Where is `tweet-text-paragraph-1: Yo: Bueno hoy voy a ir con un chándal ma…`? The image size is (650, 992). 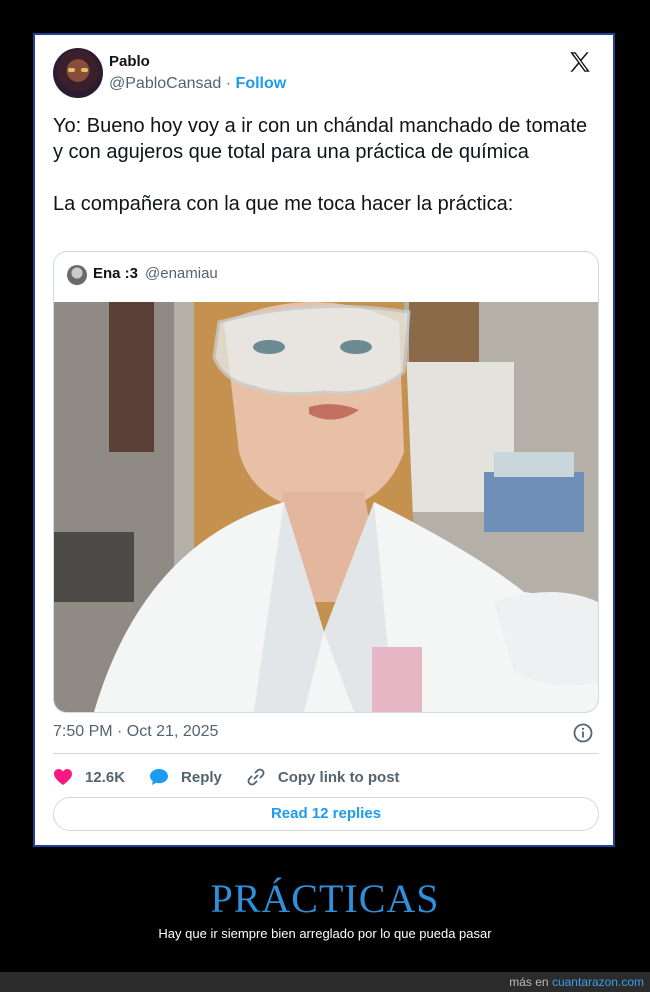
tweet-text-paragraph-1: Yo: Bueno hoy voy a ir con un chándal ma… is located at coordinates (320, 139).